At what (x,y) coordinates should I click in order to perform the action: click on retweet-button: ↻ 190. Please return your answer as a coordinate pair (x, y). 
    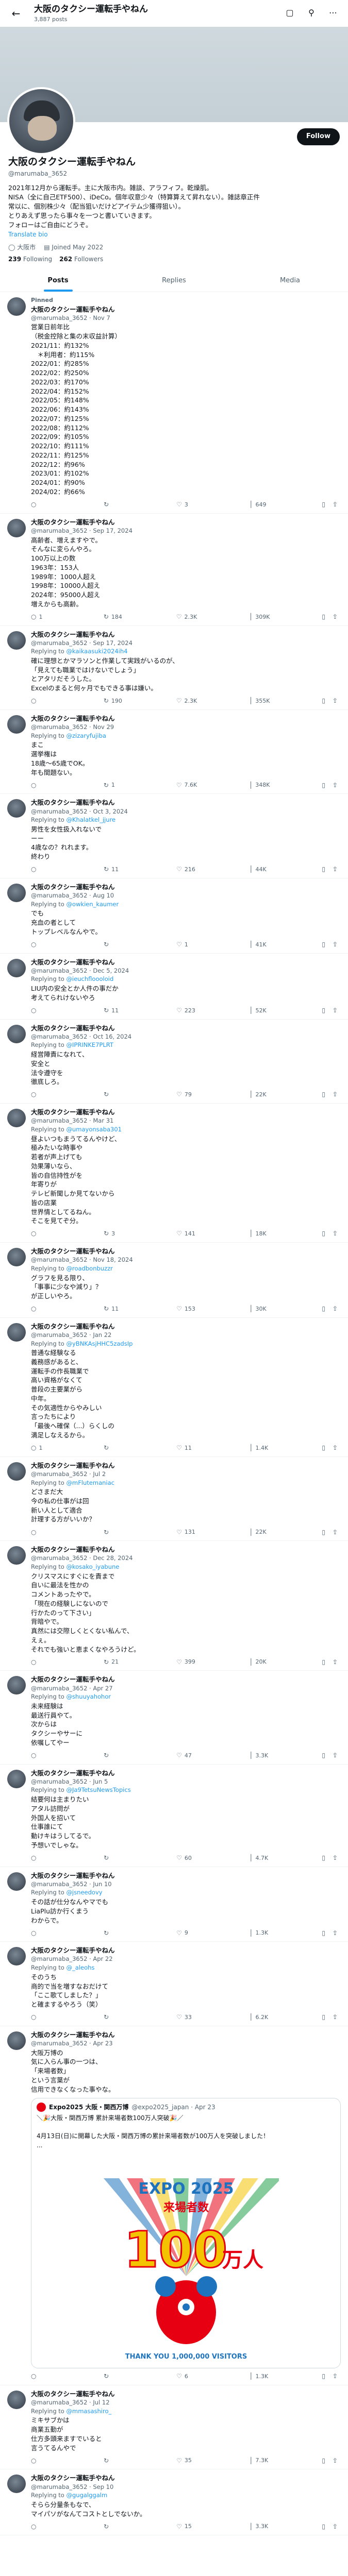
    Looking at the image, I should click on (114, 701).